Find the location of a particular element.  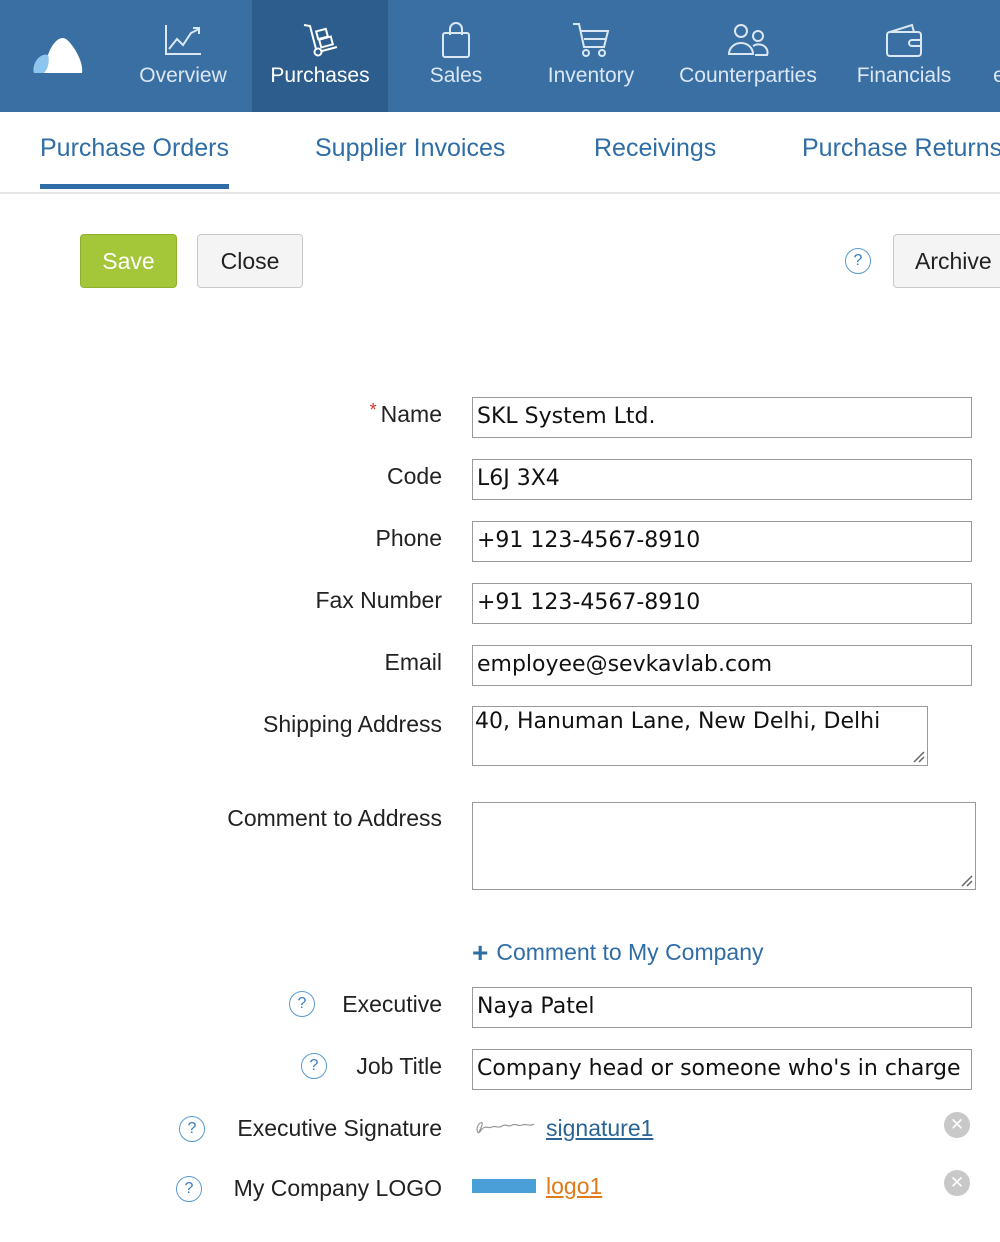

logo-label: My Company LOGO is located at coordinates (337, 1188).